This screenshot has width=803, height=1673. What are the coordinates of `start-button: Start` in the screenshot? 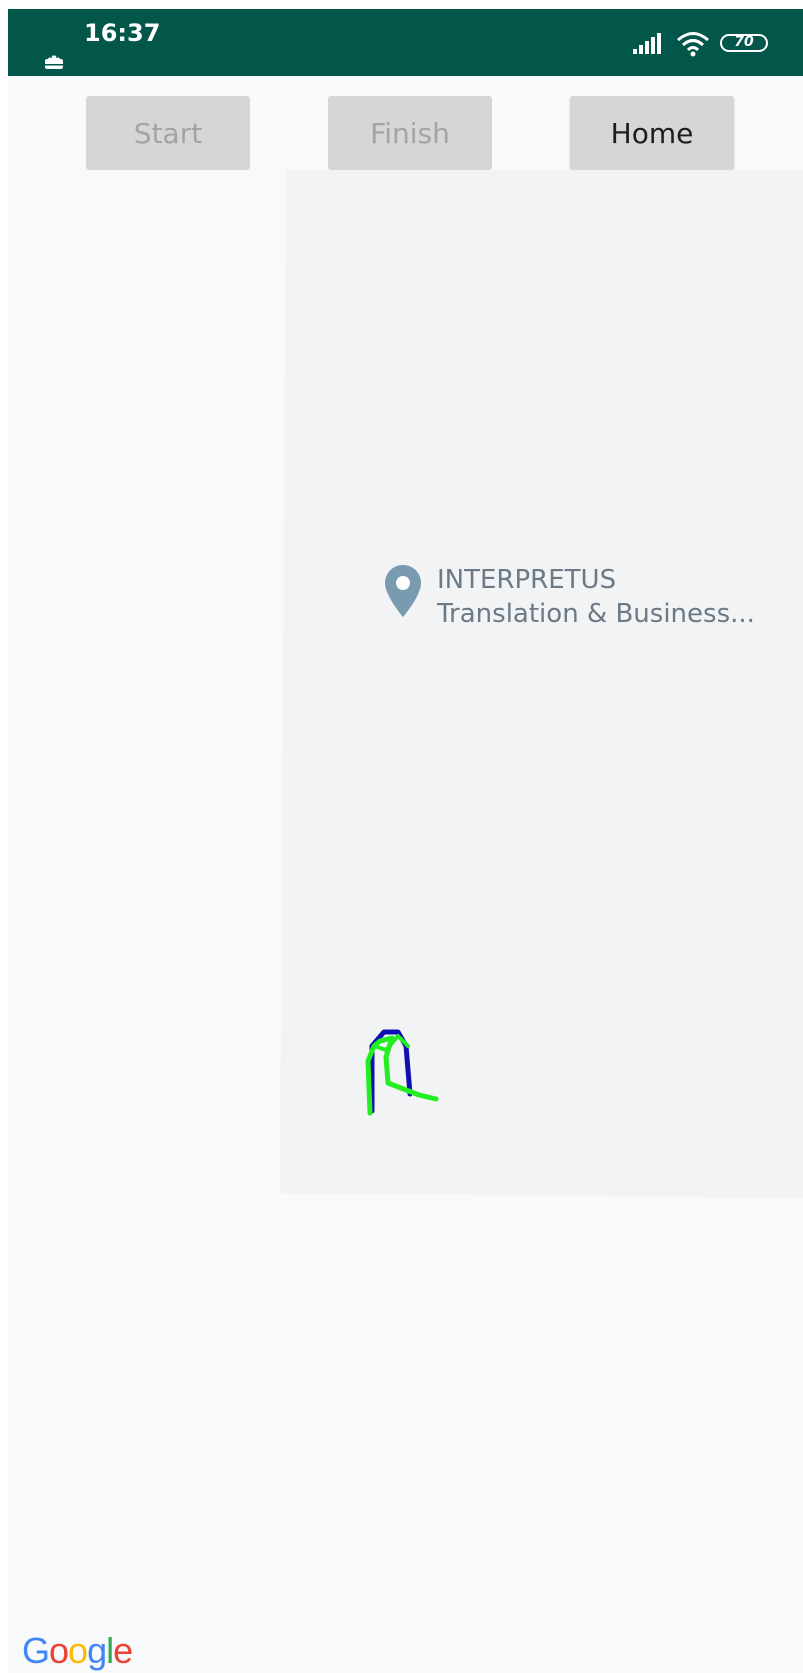 It's located at (168, 133).